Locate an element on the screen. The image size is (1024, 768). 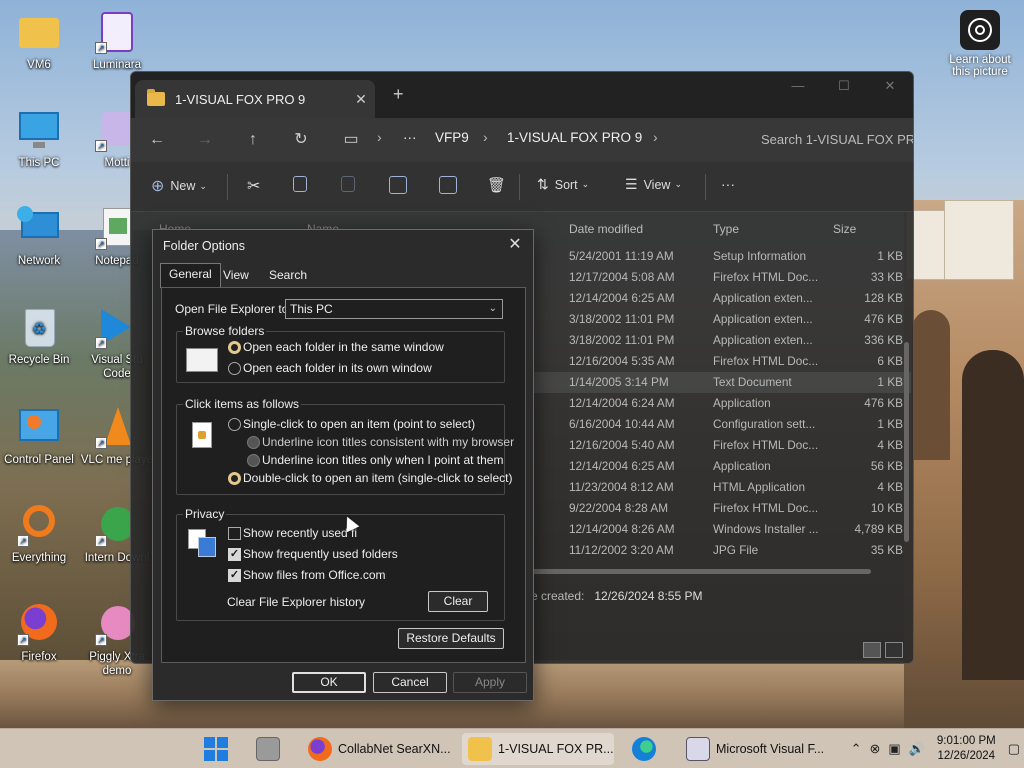
breadcrumb-ellipsis: ··· is located at coordinates (410, 137).